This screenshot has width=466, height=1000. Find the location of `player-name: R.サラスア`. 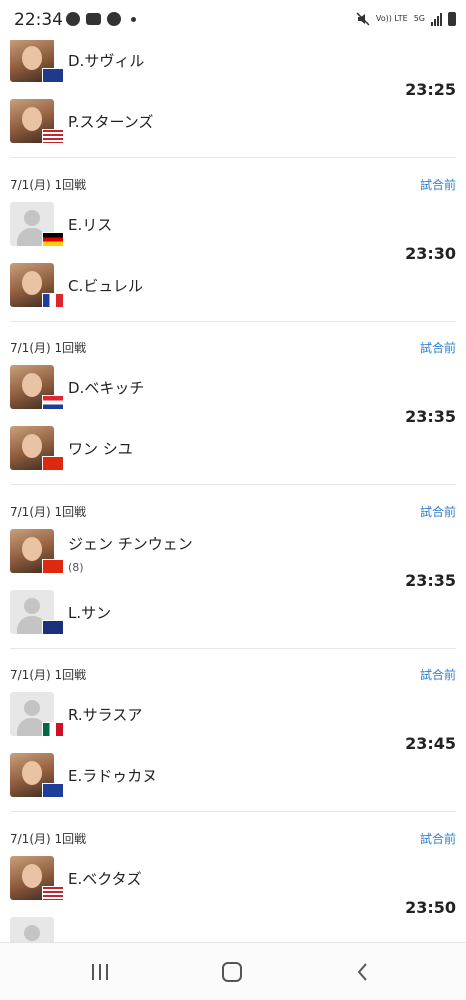

player-name: R.サラスア is located at coordinates (105, 715).